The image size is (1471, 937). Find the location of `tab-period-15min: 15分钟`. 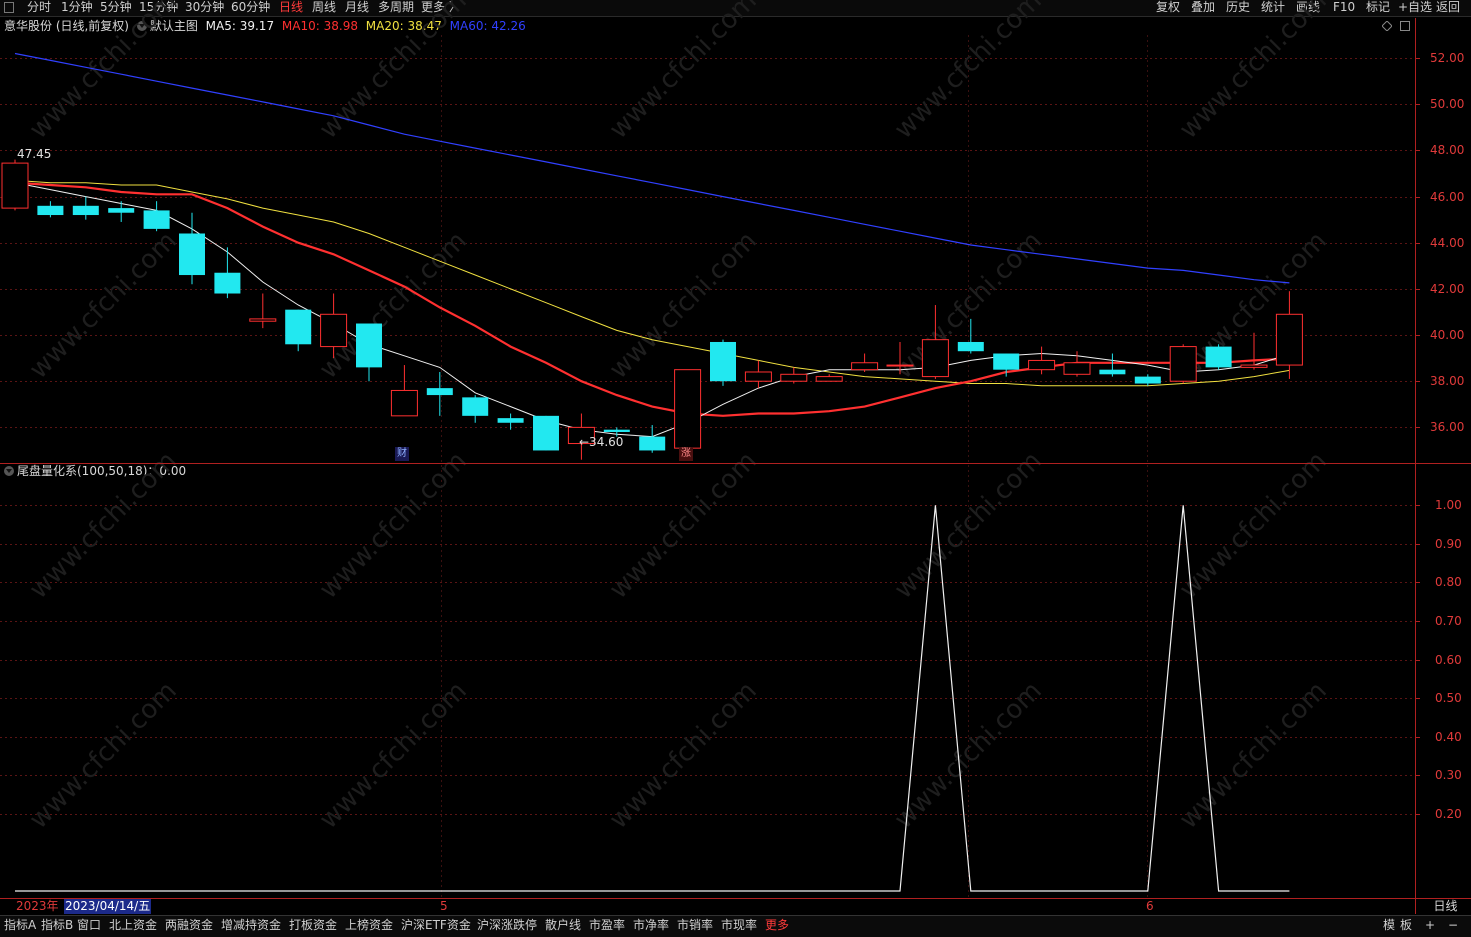

tab-period-15min: 15分钟 is located at coordinates (158, 8).